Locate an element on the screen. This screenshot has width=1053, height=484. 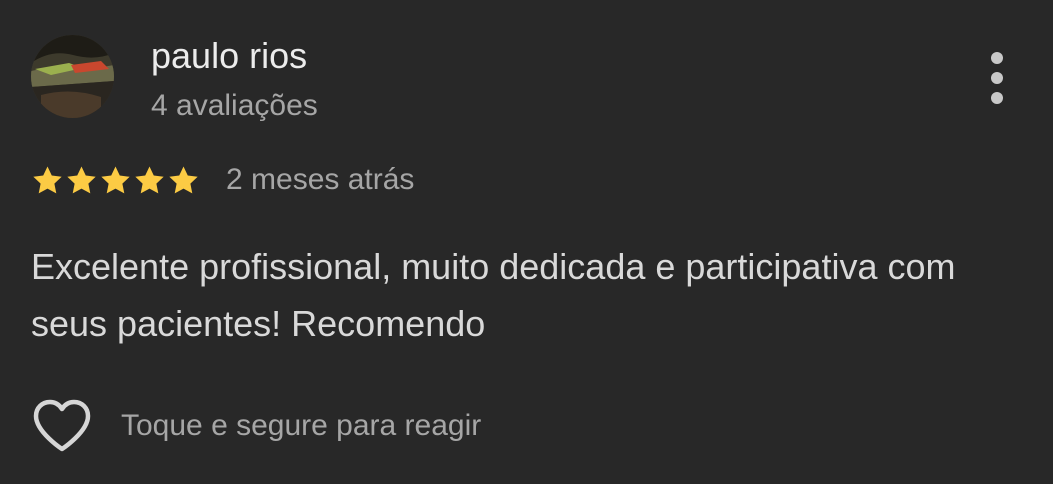
reaction-row: Toque e segure para reagir is located at coordinates (256, 426).